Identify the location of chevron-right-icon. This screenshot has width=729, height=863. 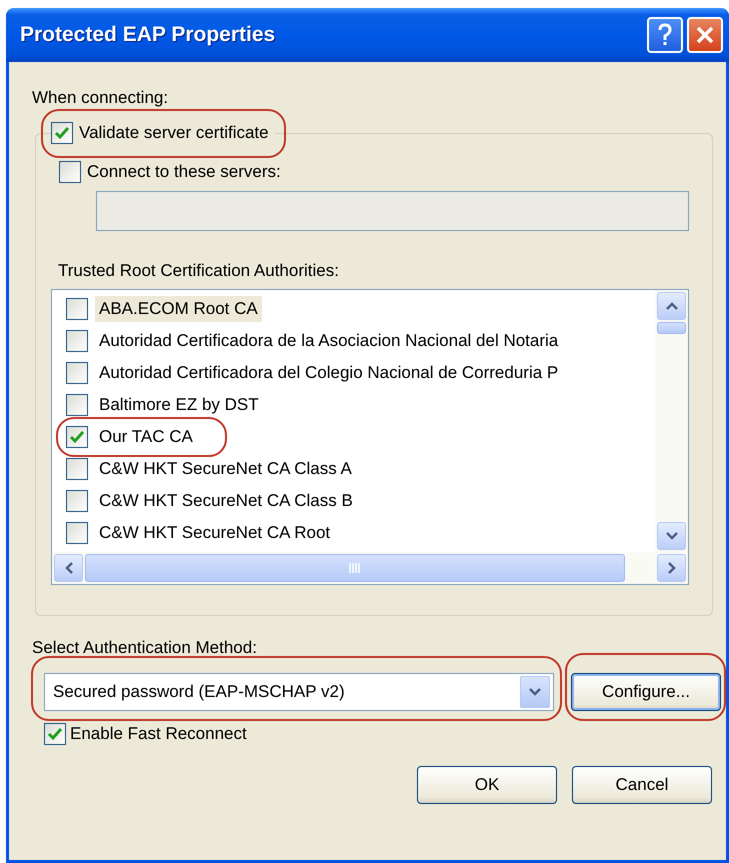
(671, 568).